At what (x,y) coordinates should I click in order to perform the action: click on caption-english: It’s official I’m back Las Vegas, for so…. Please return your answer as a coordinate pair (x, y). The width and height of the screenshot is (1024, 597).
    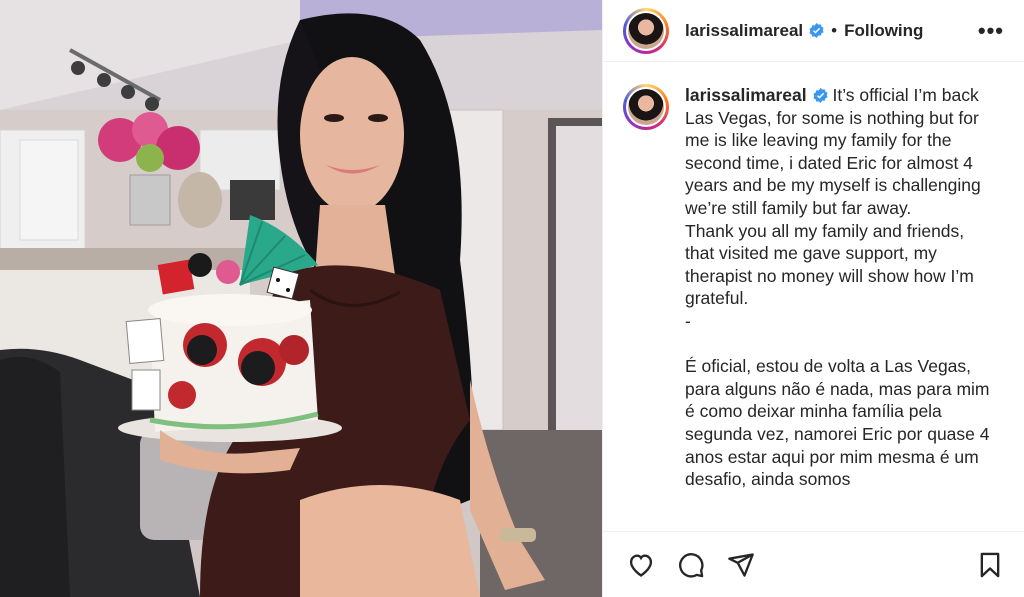
    Looking at the image, I should click on (833, 208).